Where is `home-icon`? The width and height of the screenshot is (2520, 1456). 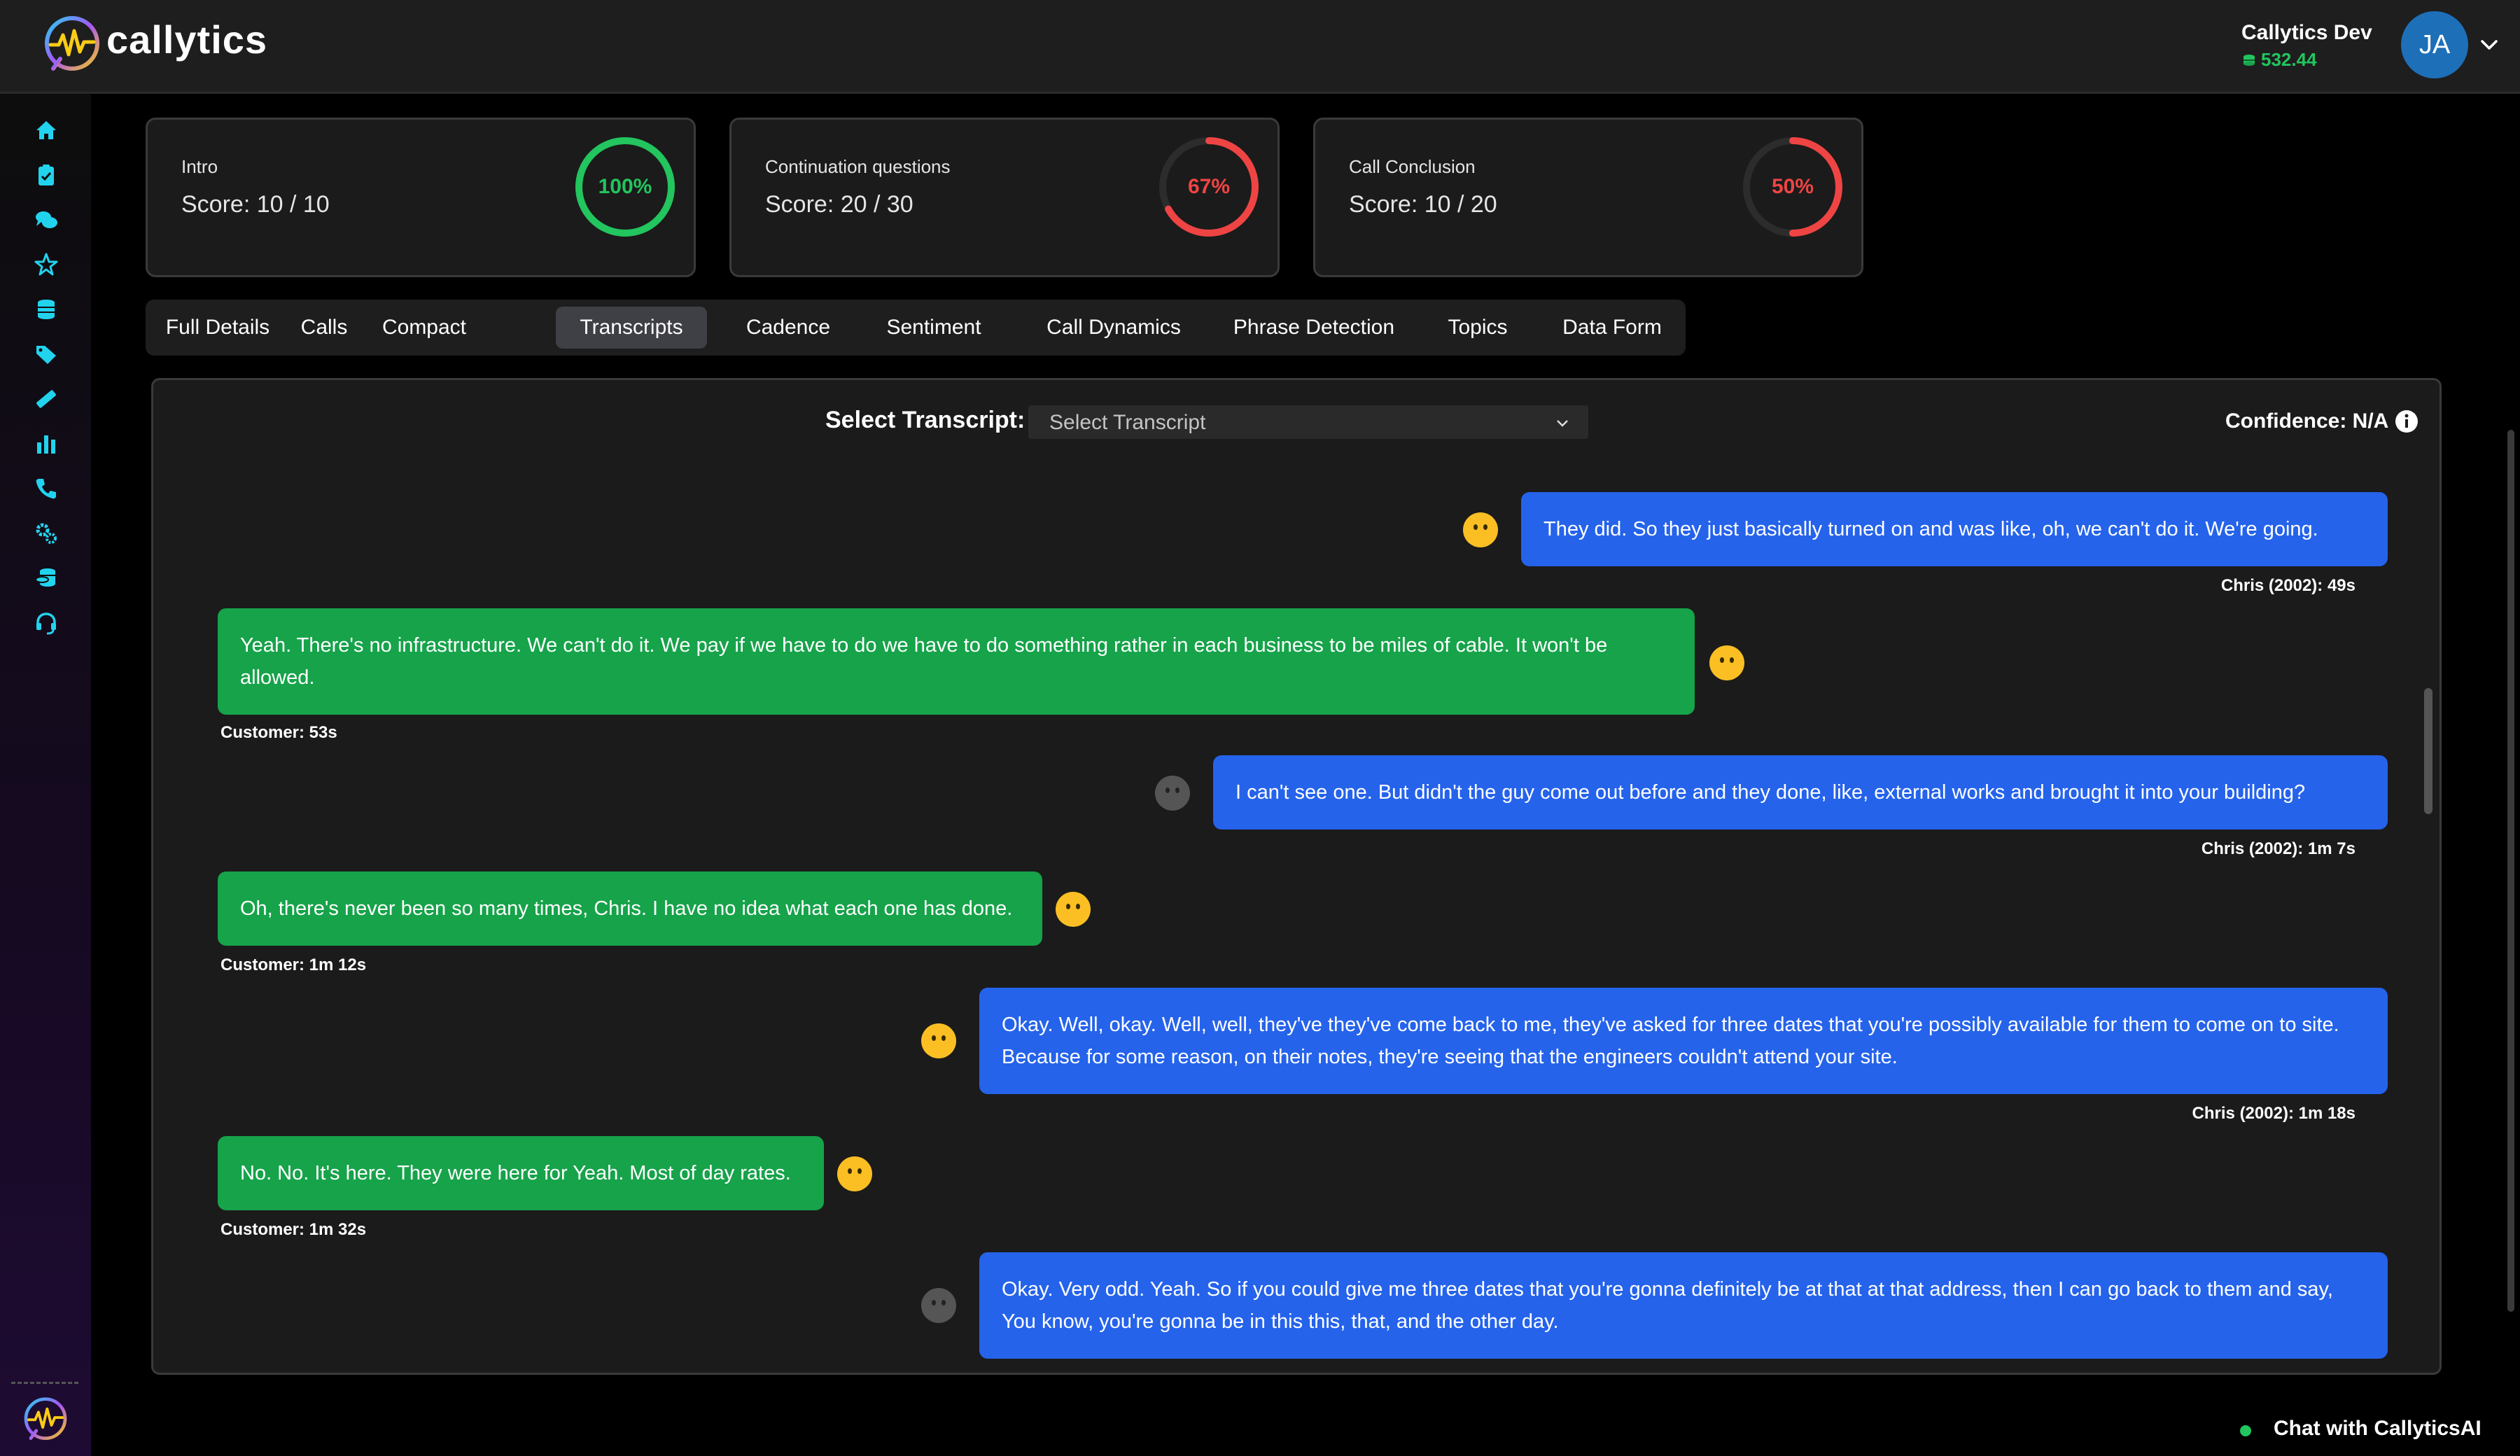 home-icon is located at coordinates (46, 130).